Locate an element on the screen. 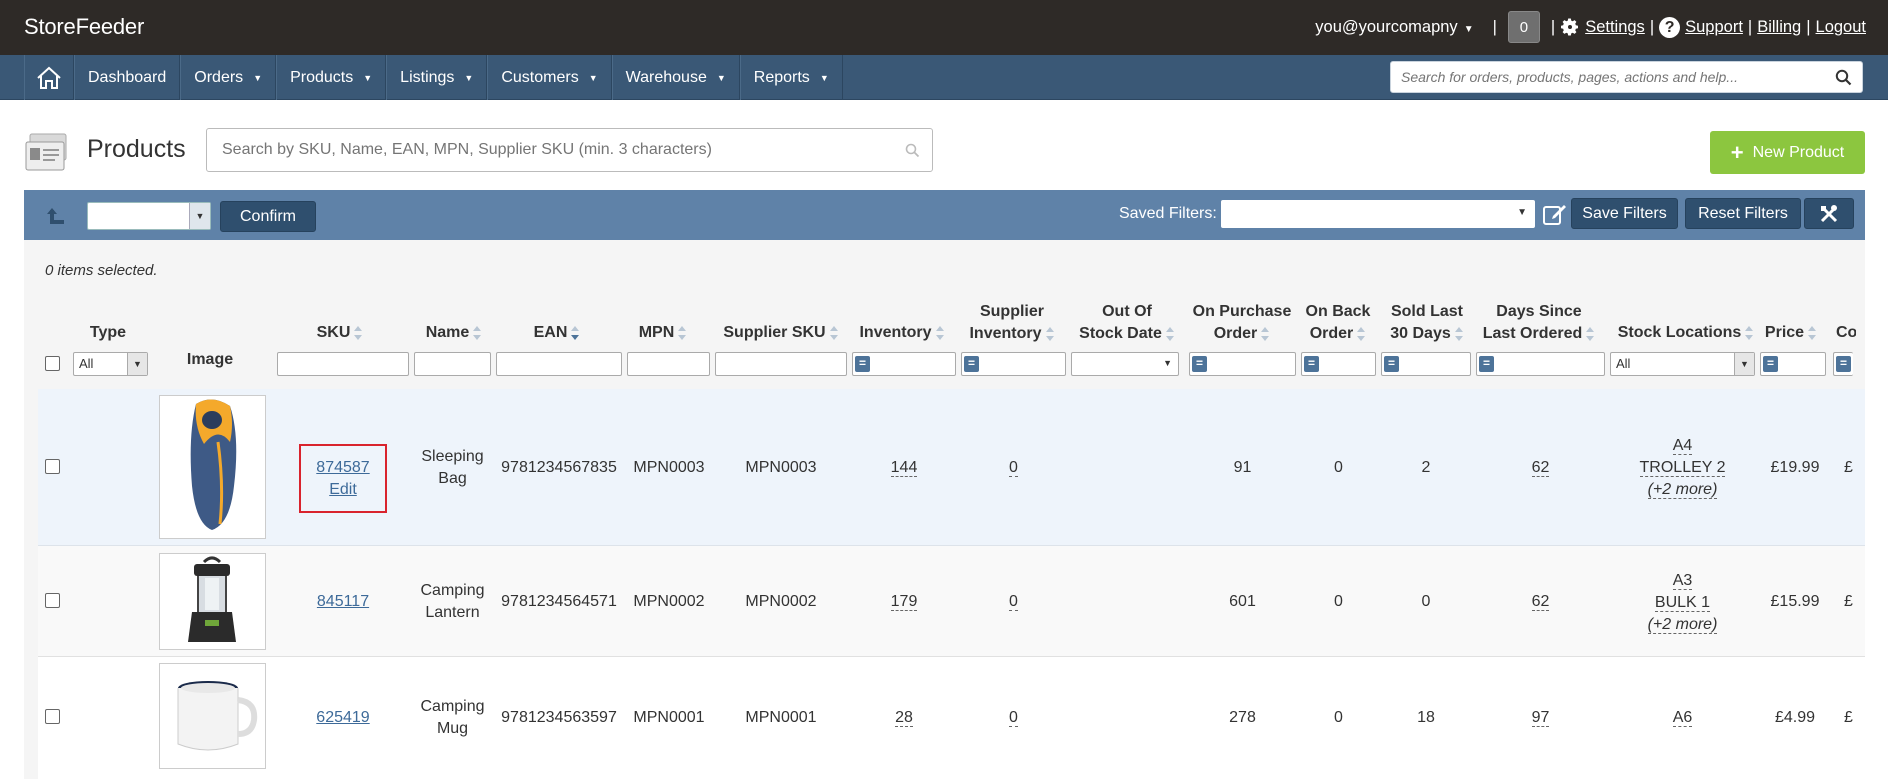 This screenshot has height=779, width=1888. on-back-order-filter-input: = is located at coordinates (1338, 364).